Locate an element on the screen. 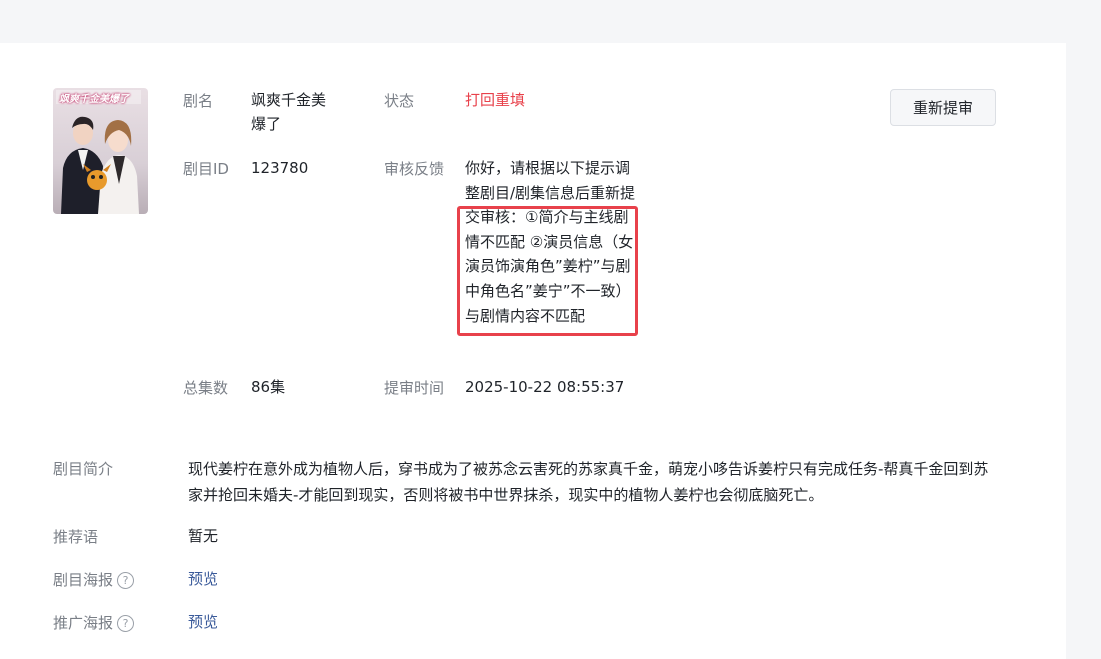  drama-name-value: 飒爽千金美 爆了 is located at coordinates (306, 112).